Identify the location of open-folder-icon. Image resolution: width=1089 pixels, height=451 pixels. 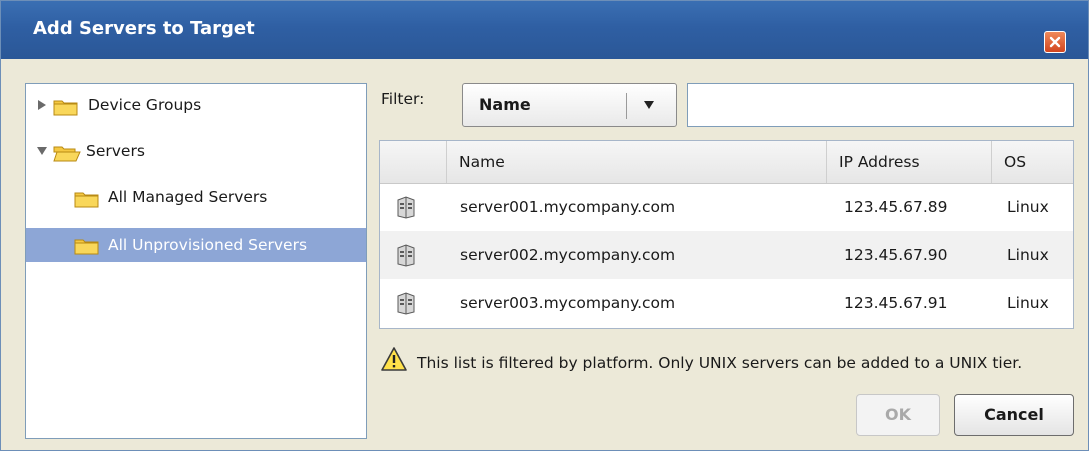
(67, 154).